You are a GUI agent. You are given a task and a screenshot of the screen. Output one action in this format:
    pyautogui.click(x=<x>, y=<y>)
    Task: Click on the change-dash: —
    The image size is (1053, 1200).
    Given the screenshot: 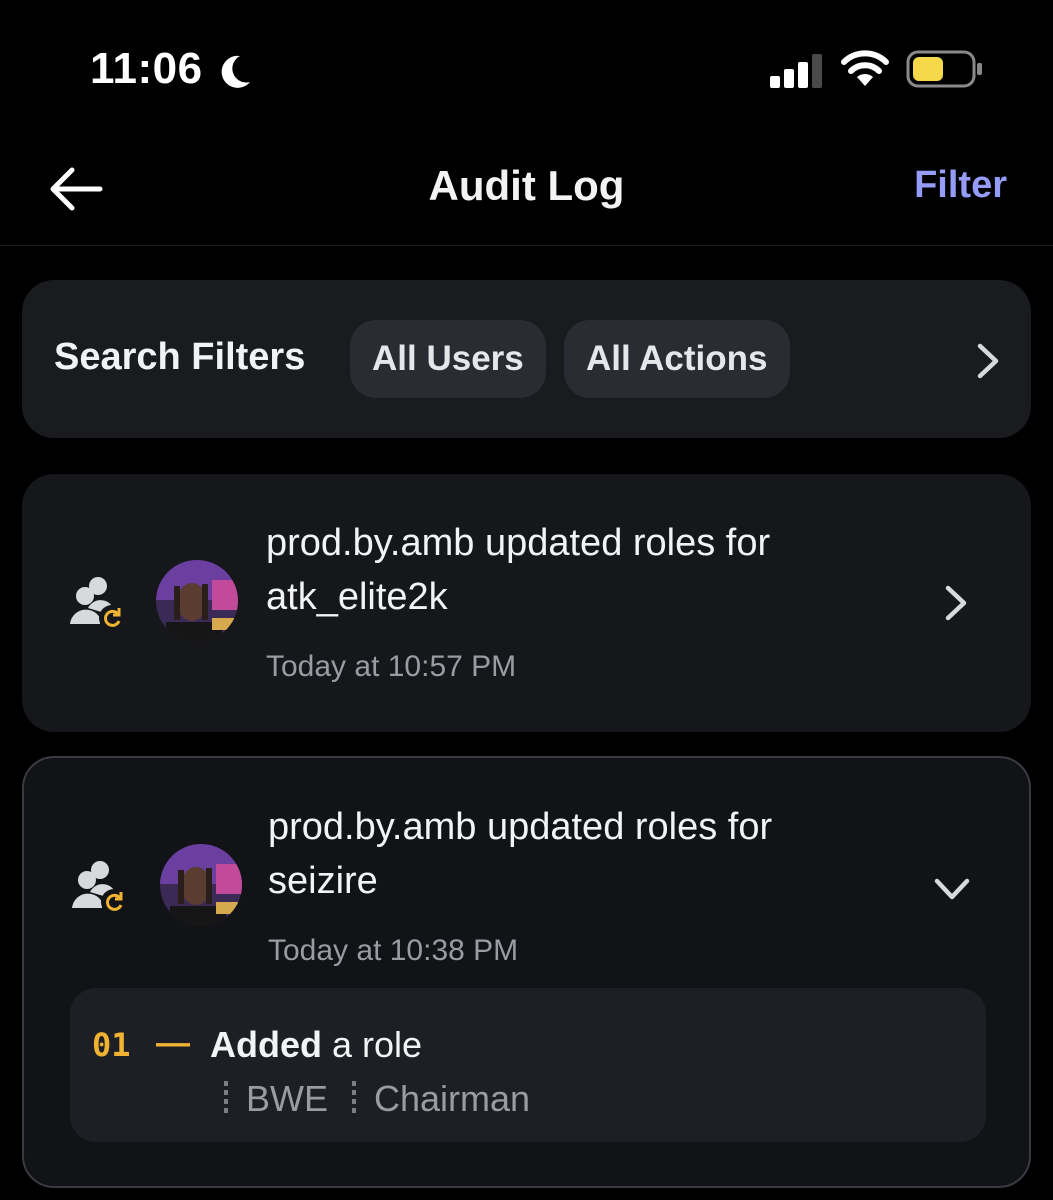 What is the action you would take?
    pyautogui.click(x=173, y=1043)
    